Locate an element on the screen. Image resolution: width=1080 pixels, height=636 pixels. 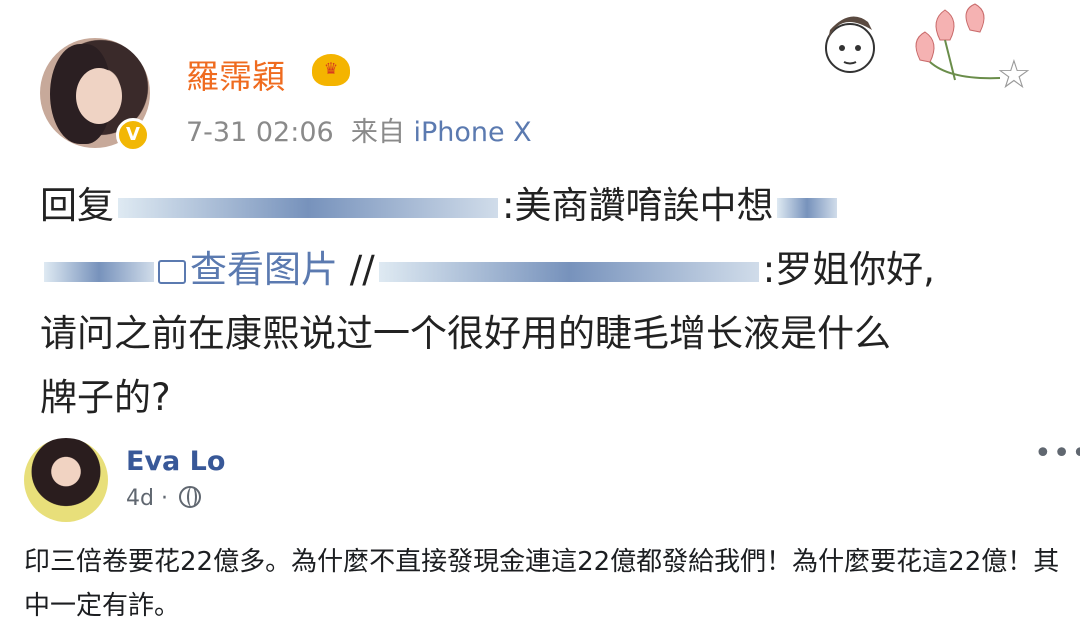
reply-prefix: 回复 is located at coordinates (77, 205).